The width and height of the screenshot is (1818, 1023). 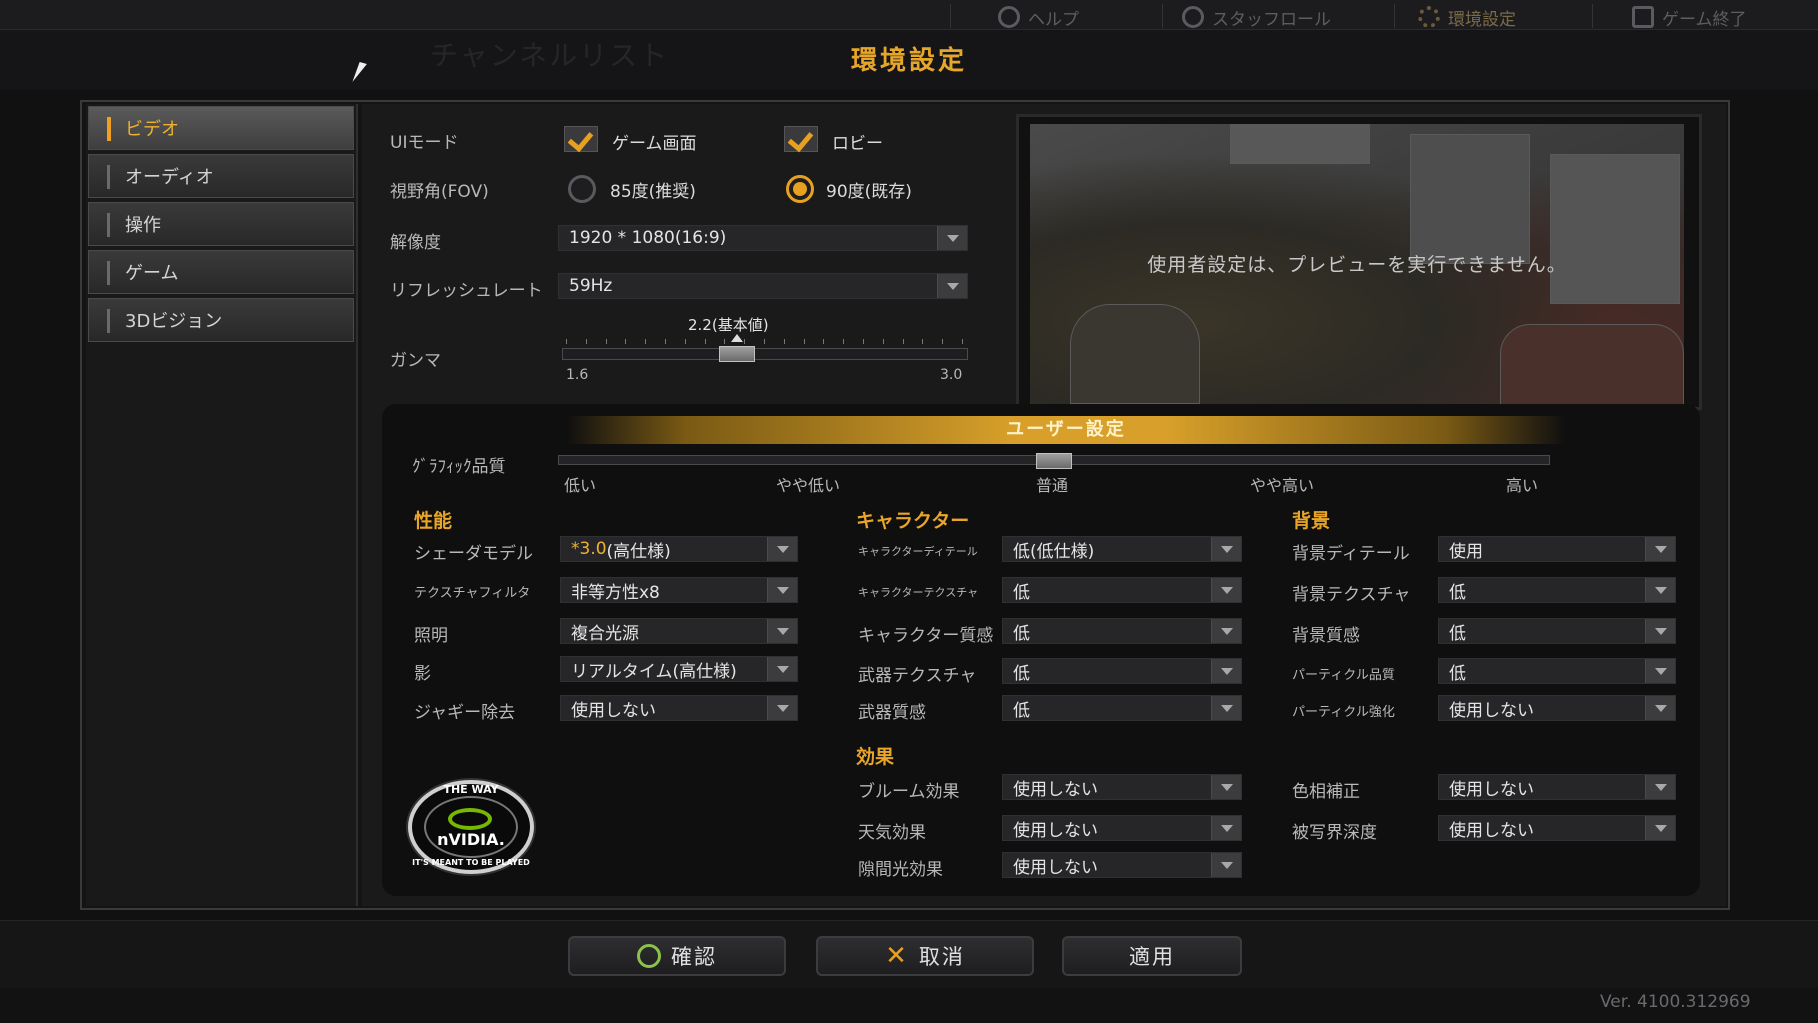 What do you see at coordinates (221, 320) in the screenshot?
I see `tab-3d-vision: 3Dビジョン` at bounding box center [221, 320].